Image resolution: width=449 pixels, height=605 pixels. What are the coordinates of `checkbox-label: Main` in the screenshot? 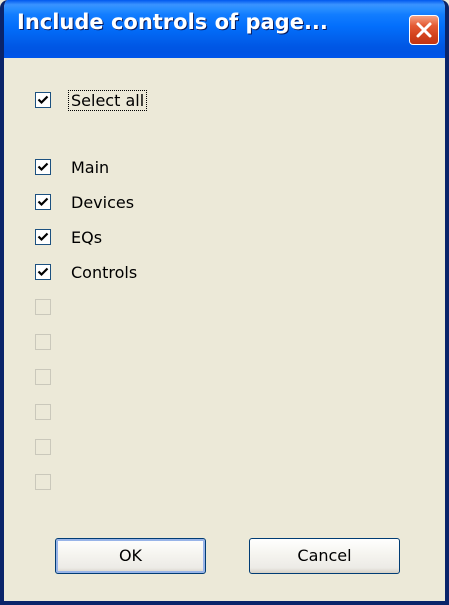 It's located at (90, 167).